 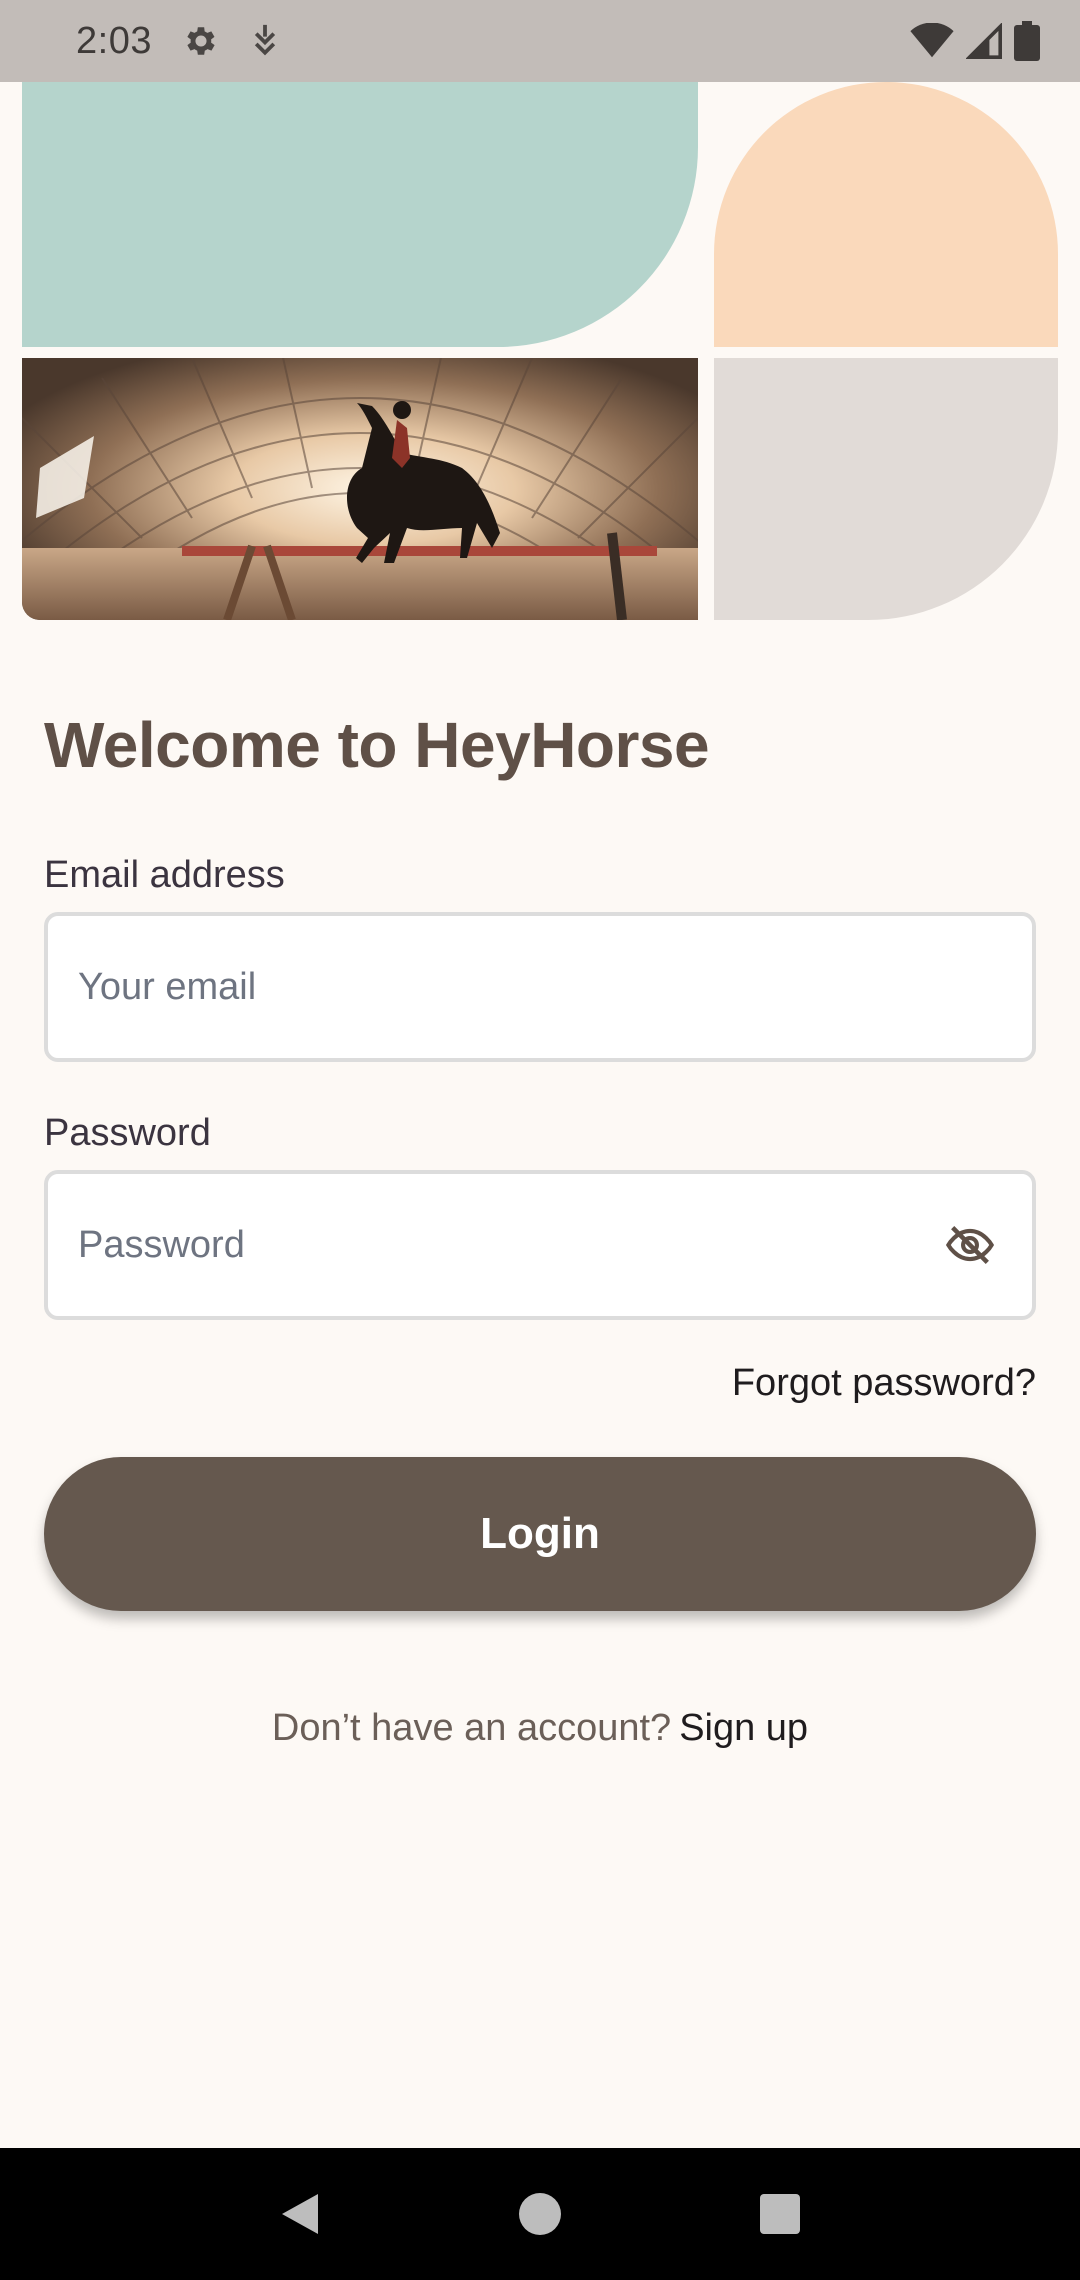 What do you see at coordinates (540, 41) in the screenshot?
I see `status-bar: 2:03` at bounding box center [540, 41].